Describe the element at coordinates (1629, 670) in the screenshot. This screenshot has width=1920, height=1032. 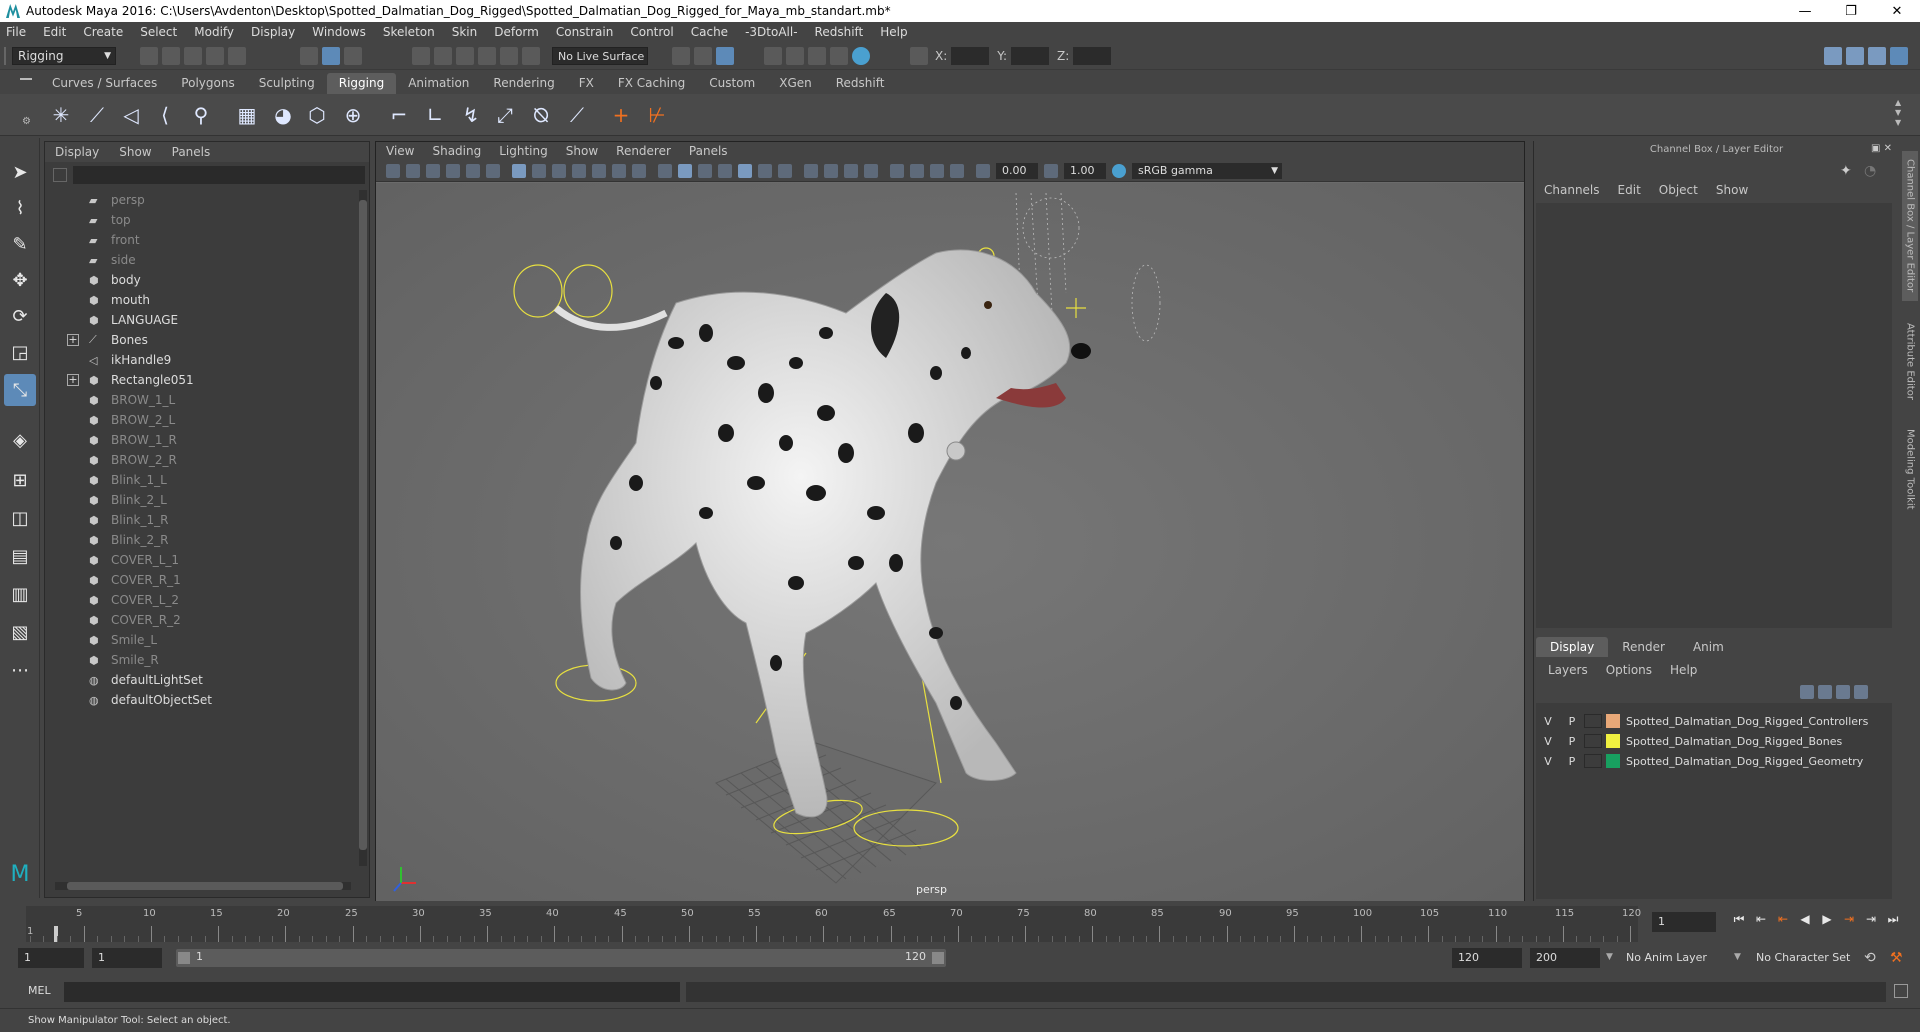
I see `layer-menu-options: Options` at that location.